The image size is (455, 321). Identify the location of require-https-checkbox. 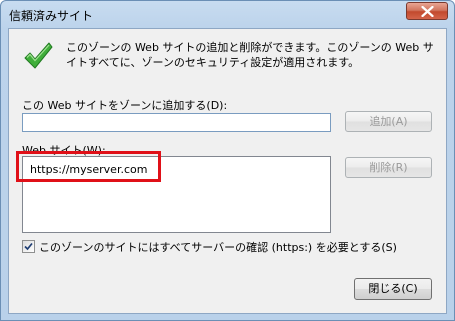
(28, 246).